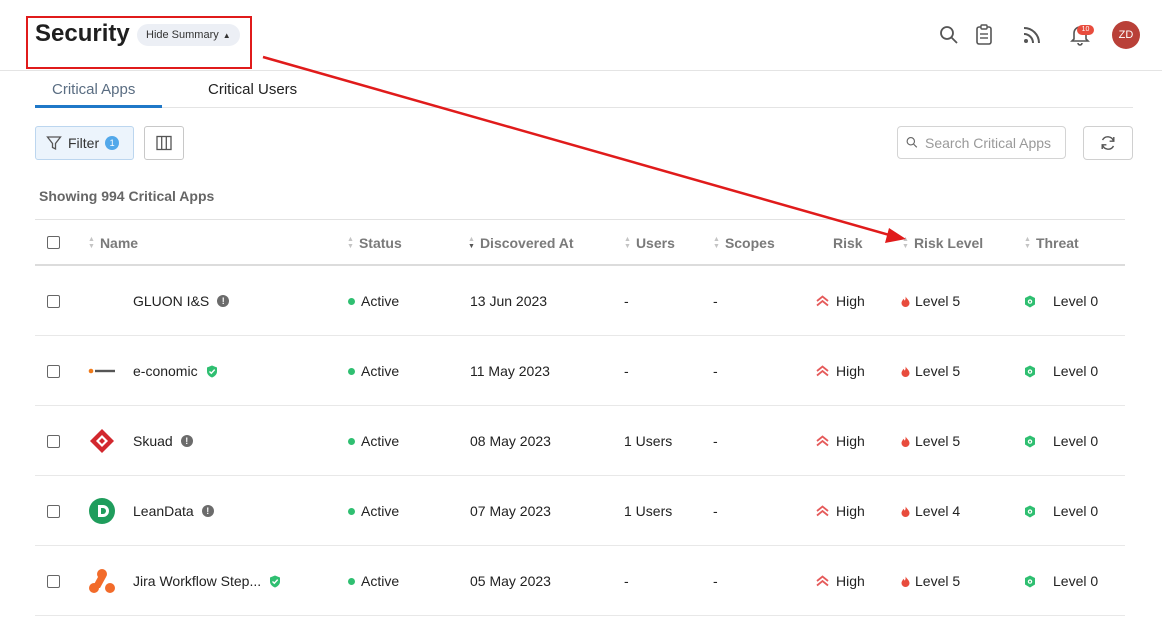 Image resolution: width=1162 pixels, height=637 pixels. What do you see at coordinates (521, 243) in the screenshot?
I see `column-header-discovered-at: ▲ ▼ Discovered At` at bounding box center [521, 243].